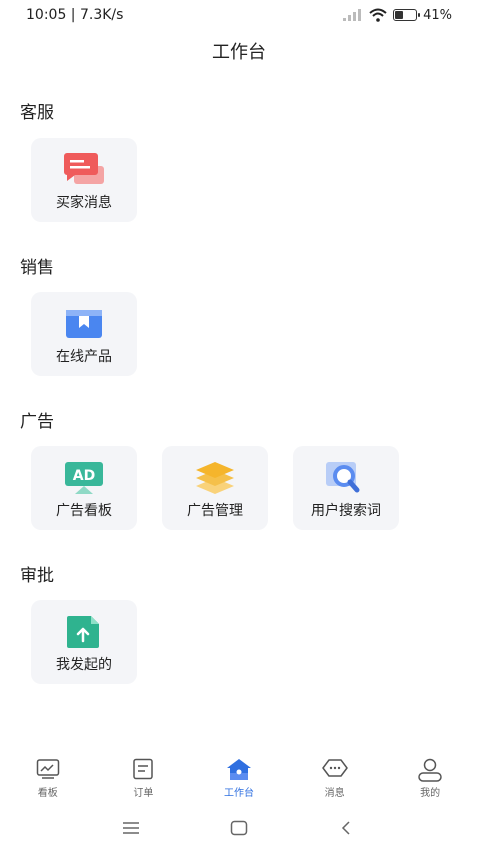  I want to click on tab-messages-label: 消息, so click(334, 793).